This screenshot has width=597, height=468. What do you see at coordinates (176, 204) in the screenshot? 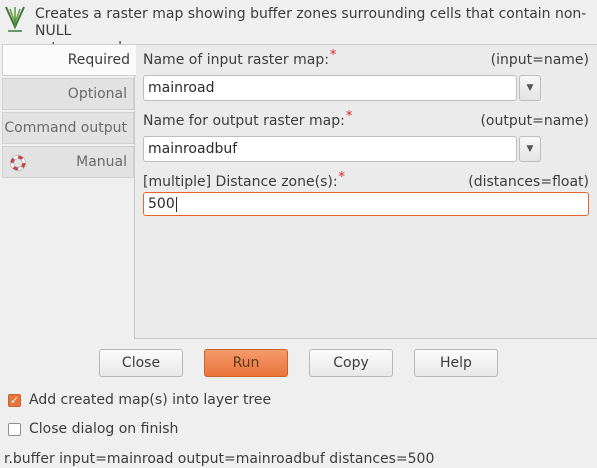
I see `text-cursor` at bounding box center [176, 204].